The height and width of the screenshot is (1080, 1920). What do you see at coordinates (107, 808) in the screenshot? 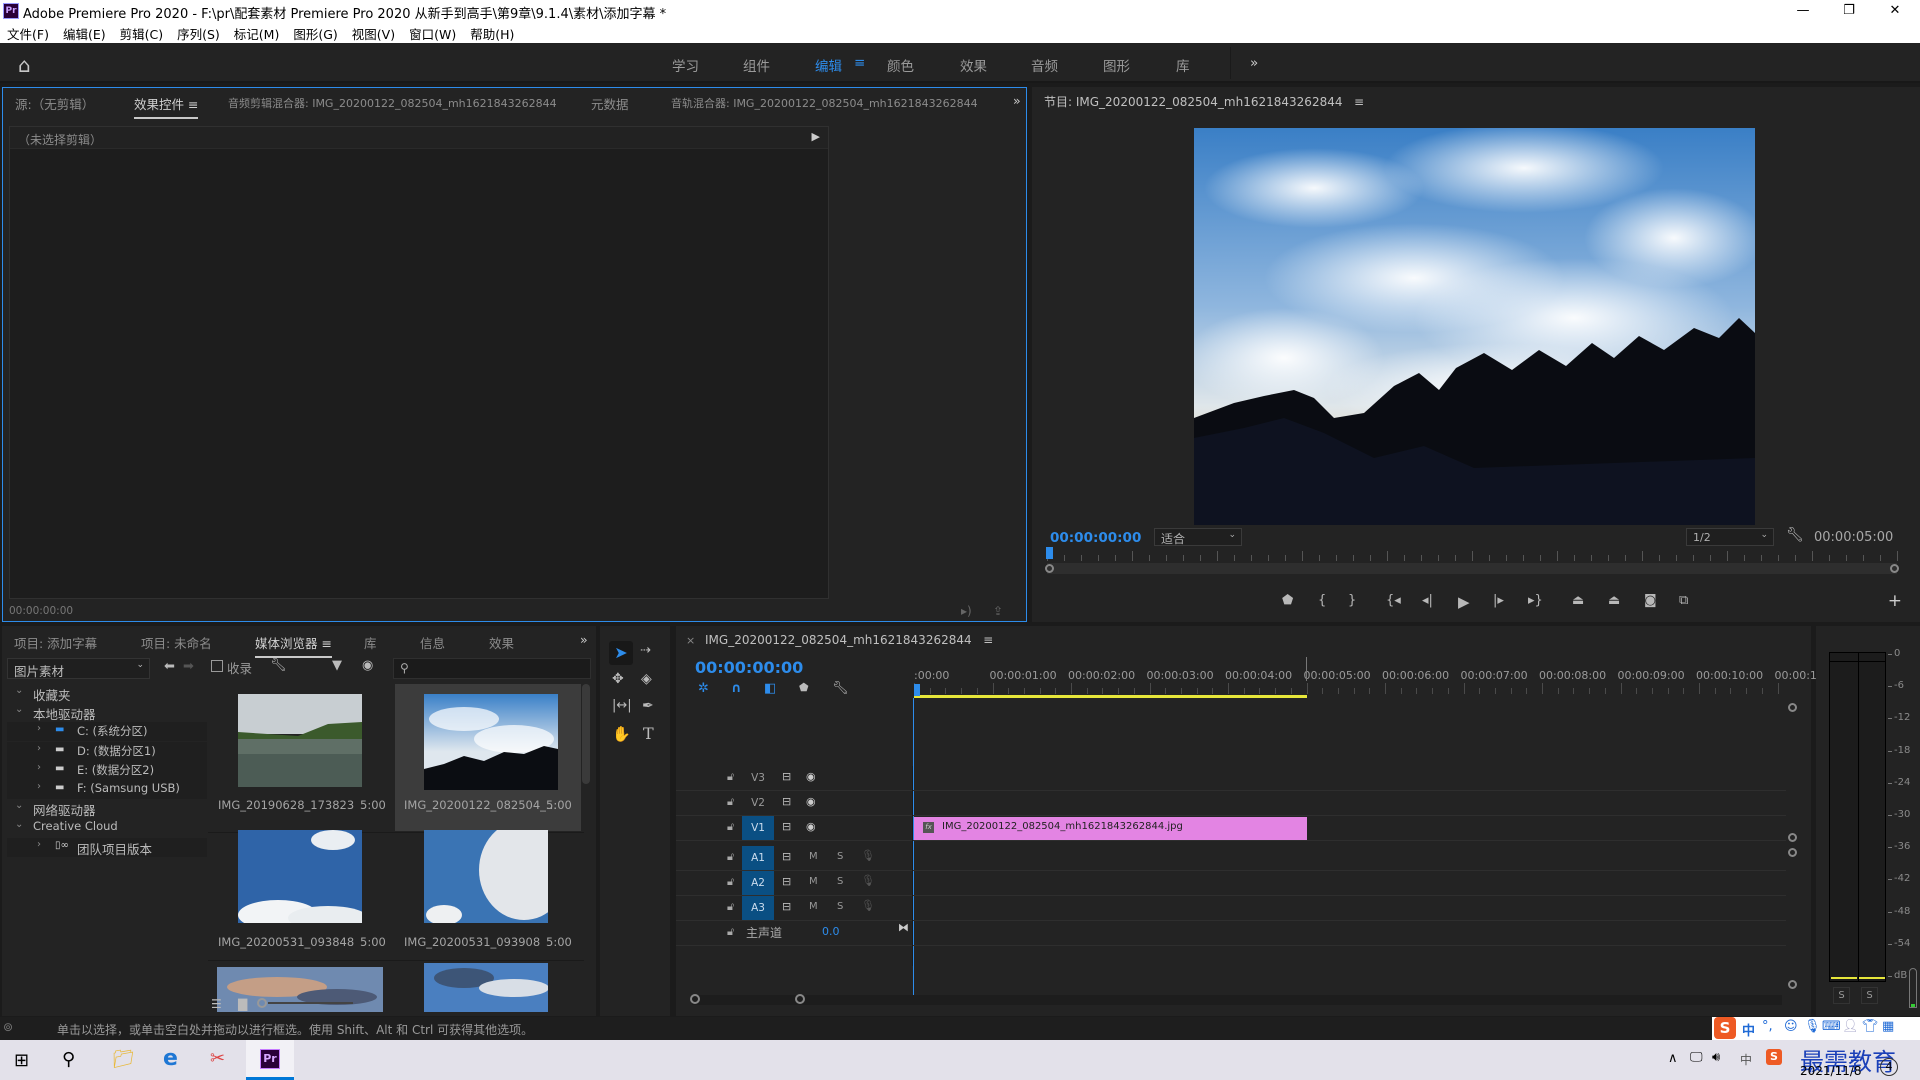
I see `tree-item: ⌄ 网络驱动器` at bounding box center [107, 808].